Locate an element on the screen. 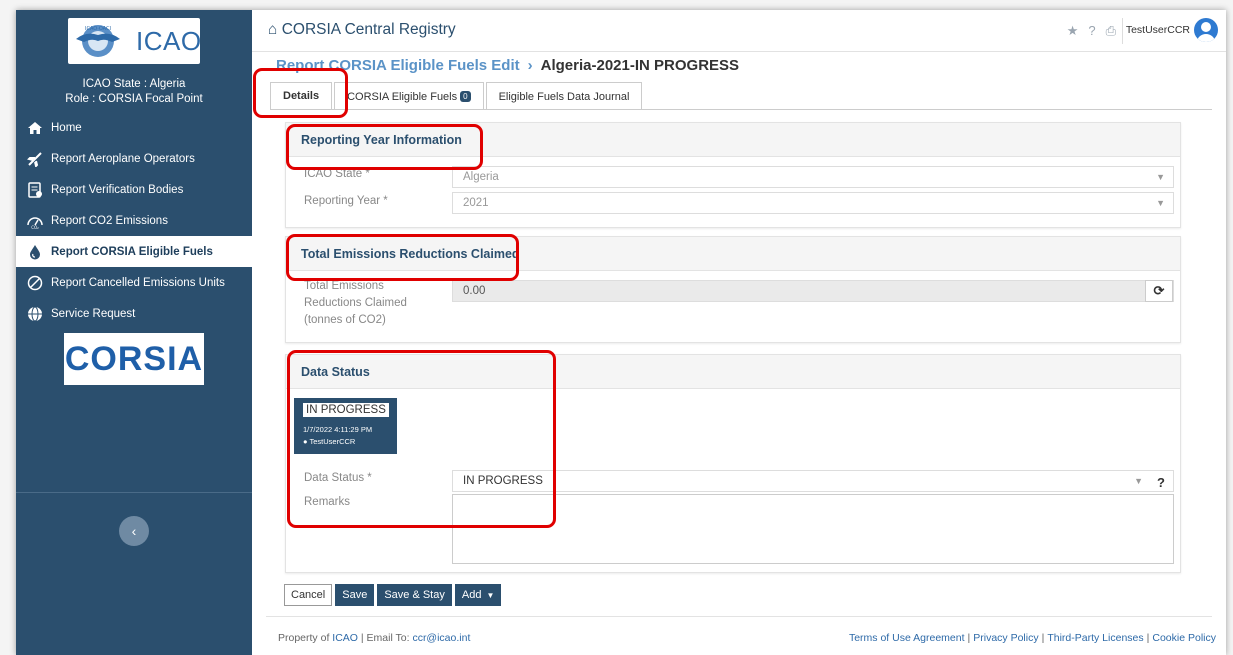  home-icon is located at coordinates (35, 128).